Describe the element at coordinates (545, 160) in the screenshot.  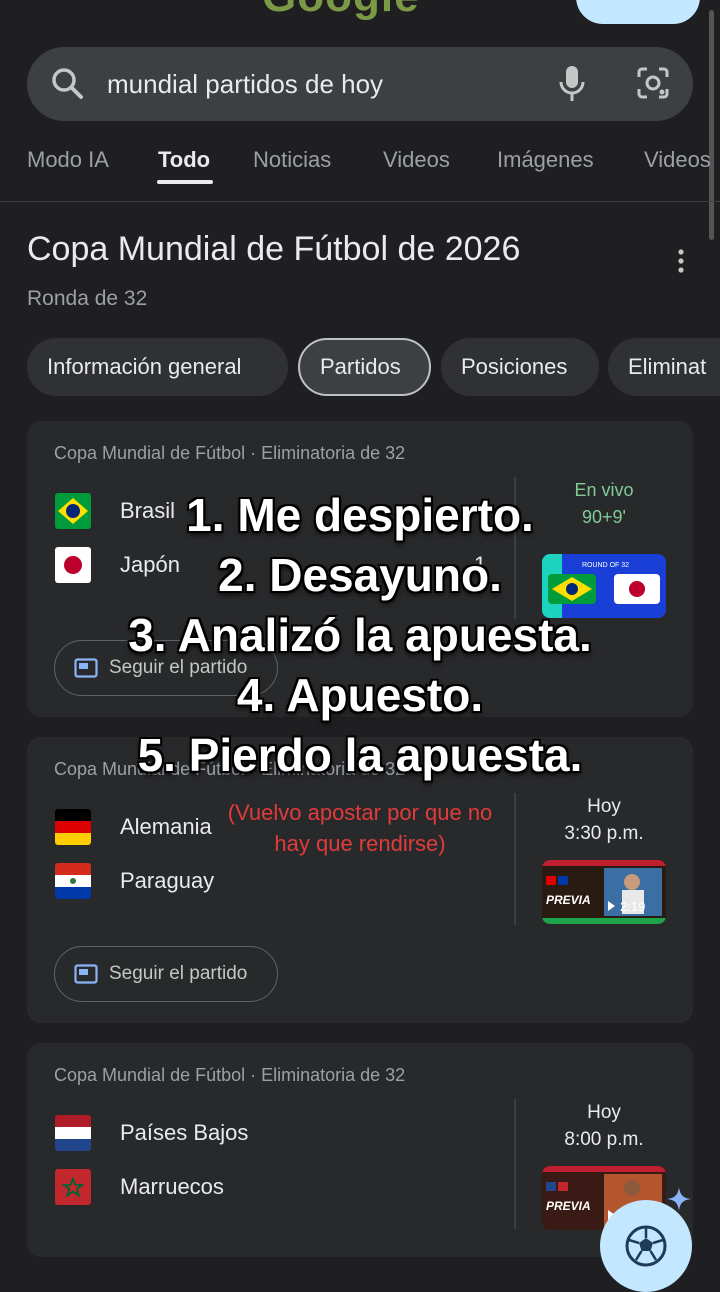
I see `tab-imagenes: Imágenes` at that location.